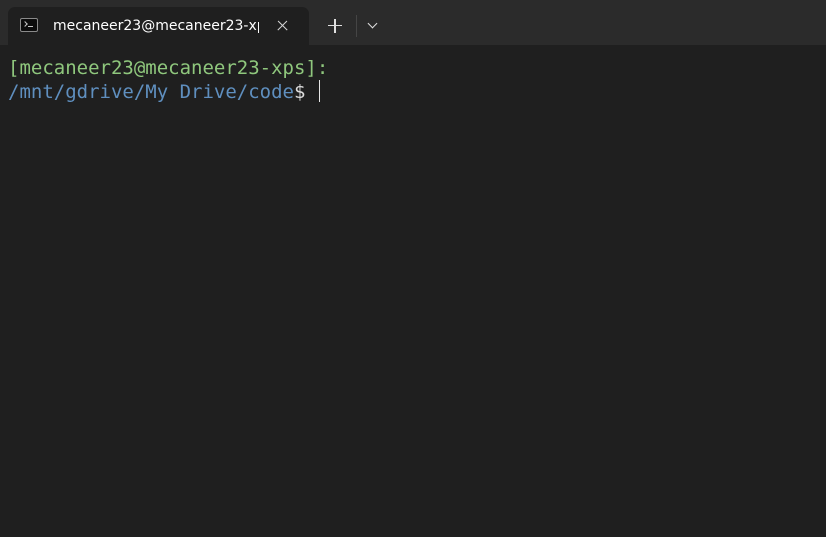  What do you see at coordinates (151, 92) in the screenshot?
I see `prompt-path: /mnt/gdrive/My Drive/code` at bounding box center [151, 92].